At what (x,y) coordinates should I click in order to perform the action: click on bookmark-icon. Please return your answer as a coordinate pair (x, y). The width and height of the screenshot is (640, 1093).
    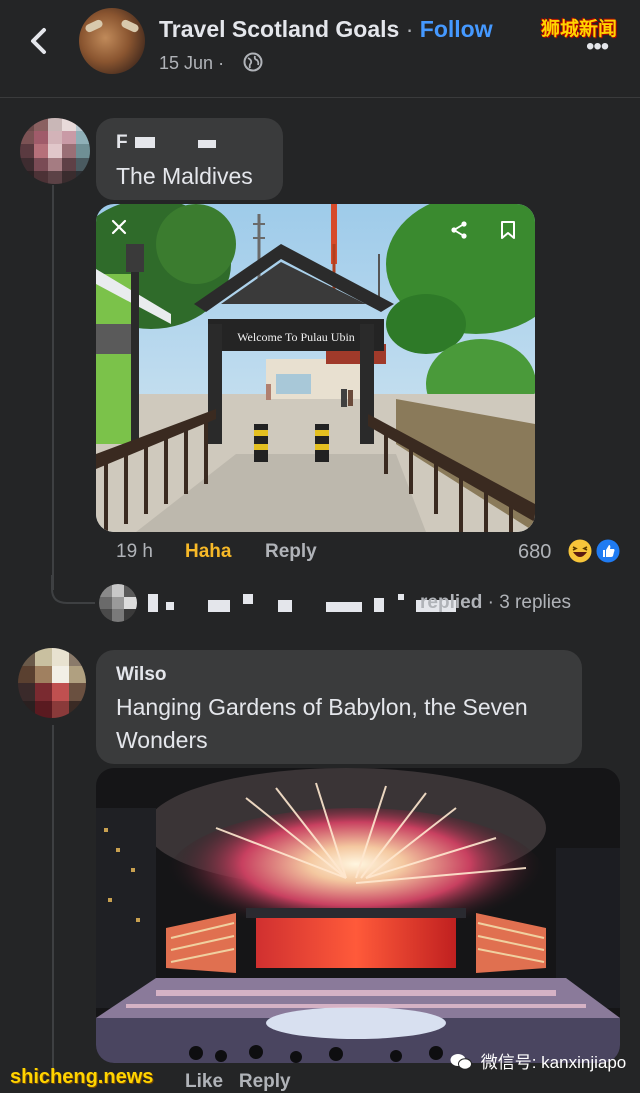
    Looking at the image, I should click on (508, 230).